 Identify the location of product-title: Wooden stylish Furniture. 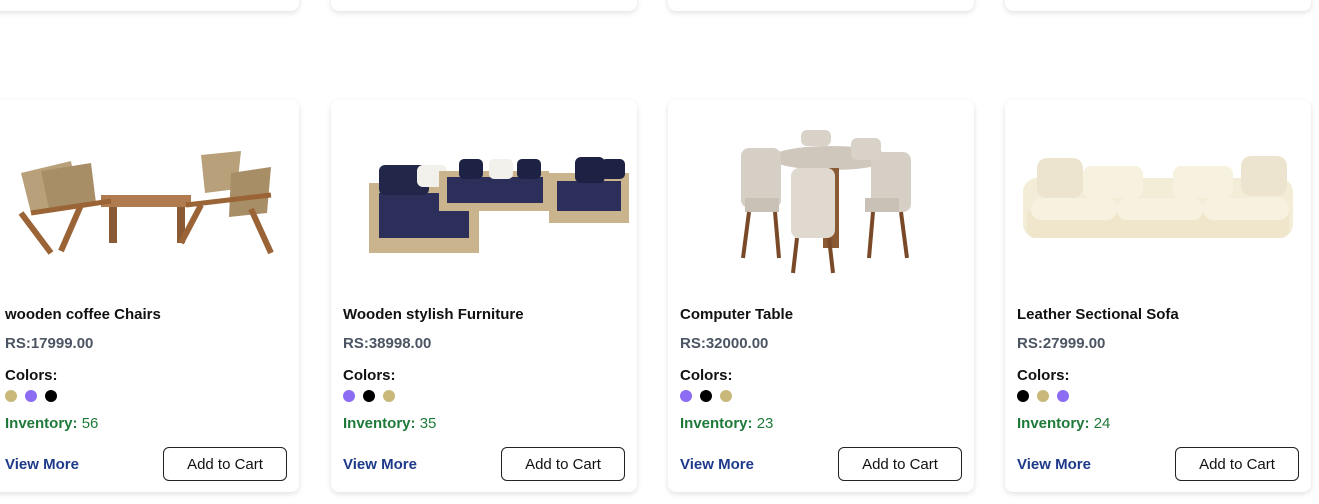
(433, 314).